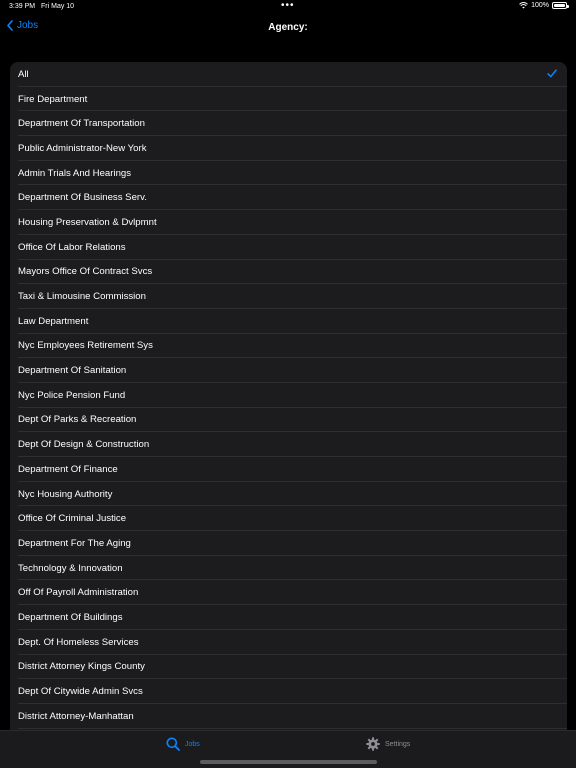  I want to click on list-item-label: Off Of Payroll Administration, so click(78, 593).